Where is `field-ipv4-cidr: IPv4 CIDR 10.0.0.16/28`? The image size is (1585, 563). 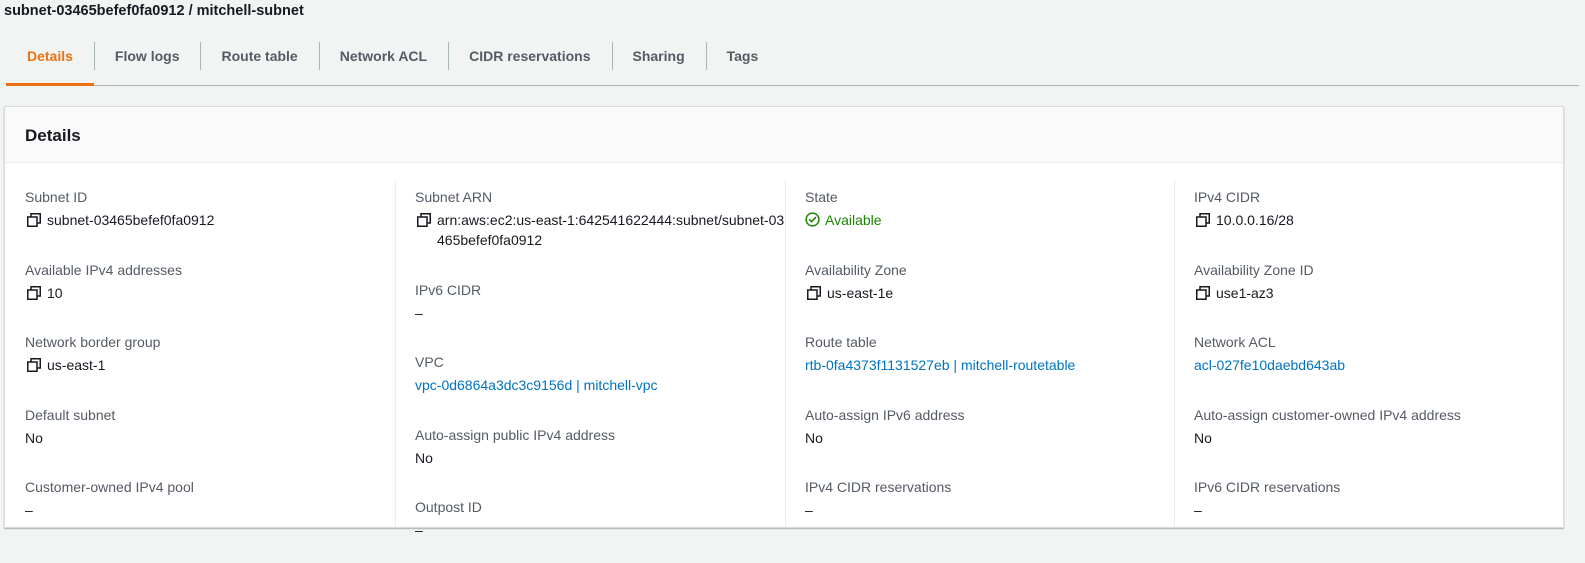 field-ipv4-cidr: IPv4 CIDR 10.0.0.16/28 is located at coordinates (1379, 220).